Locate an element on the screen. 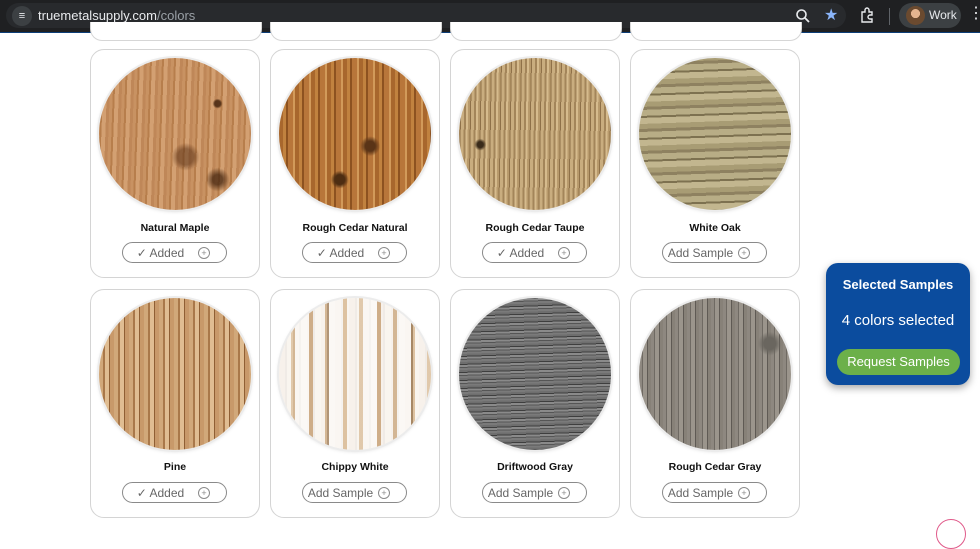 The height and width of the screenshot is (549, 980). color-card: Chippy White Add Sample + is located at coordinates (355, 403).